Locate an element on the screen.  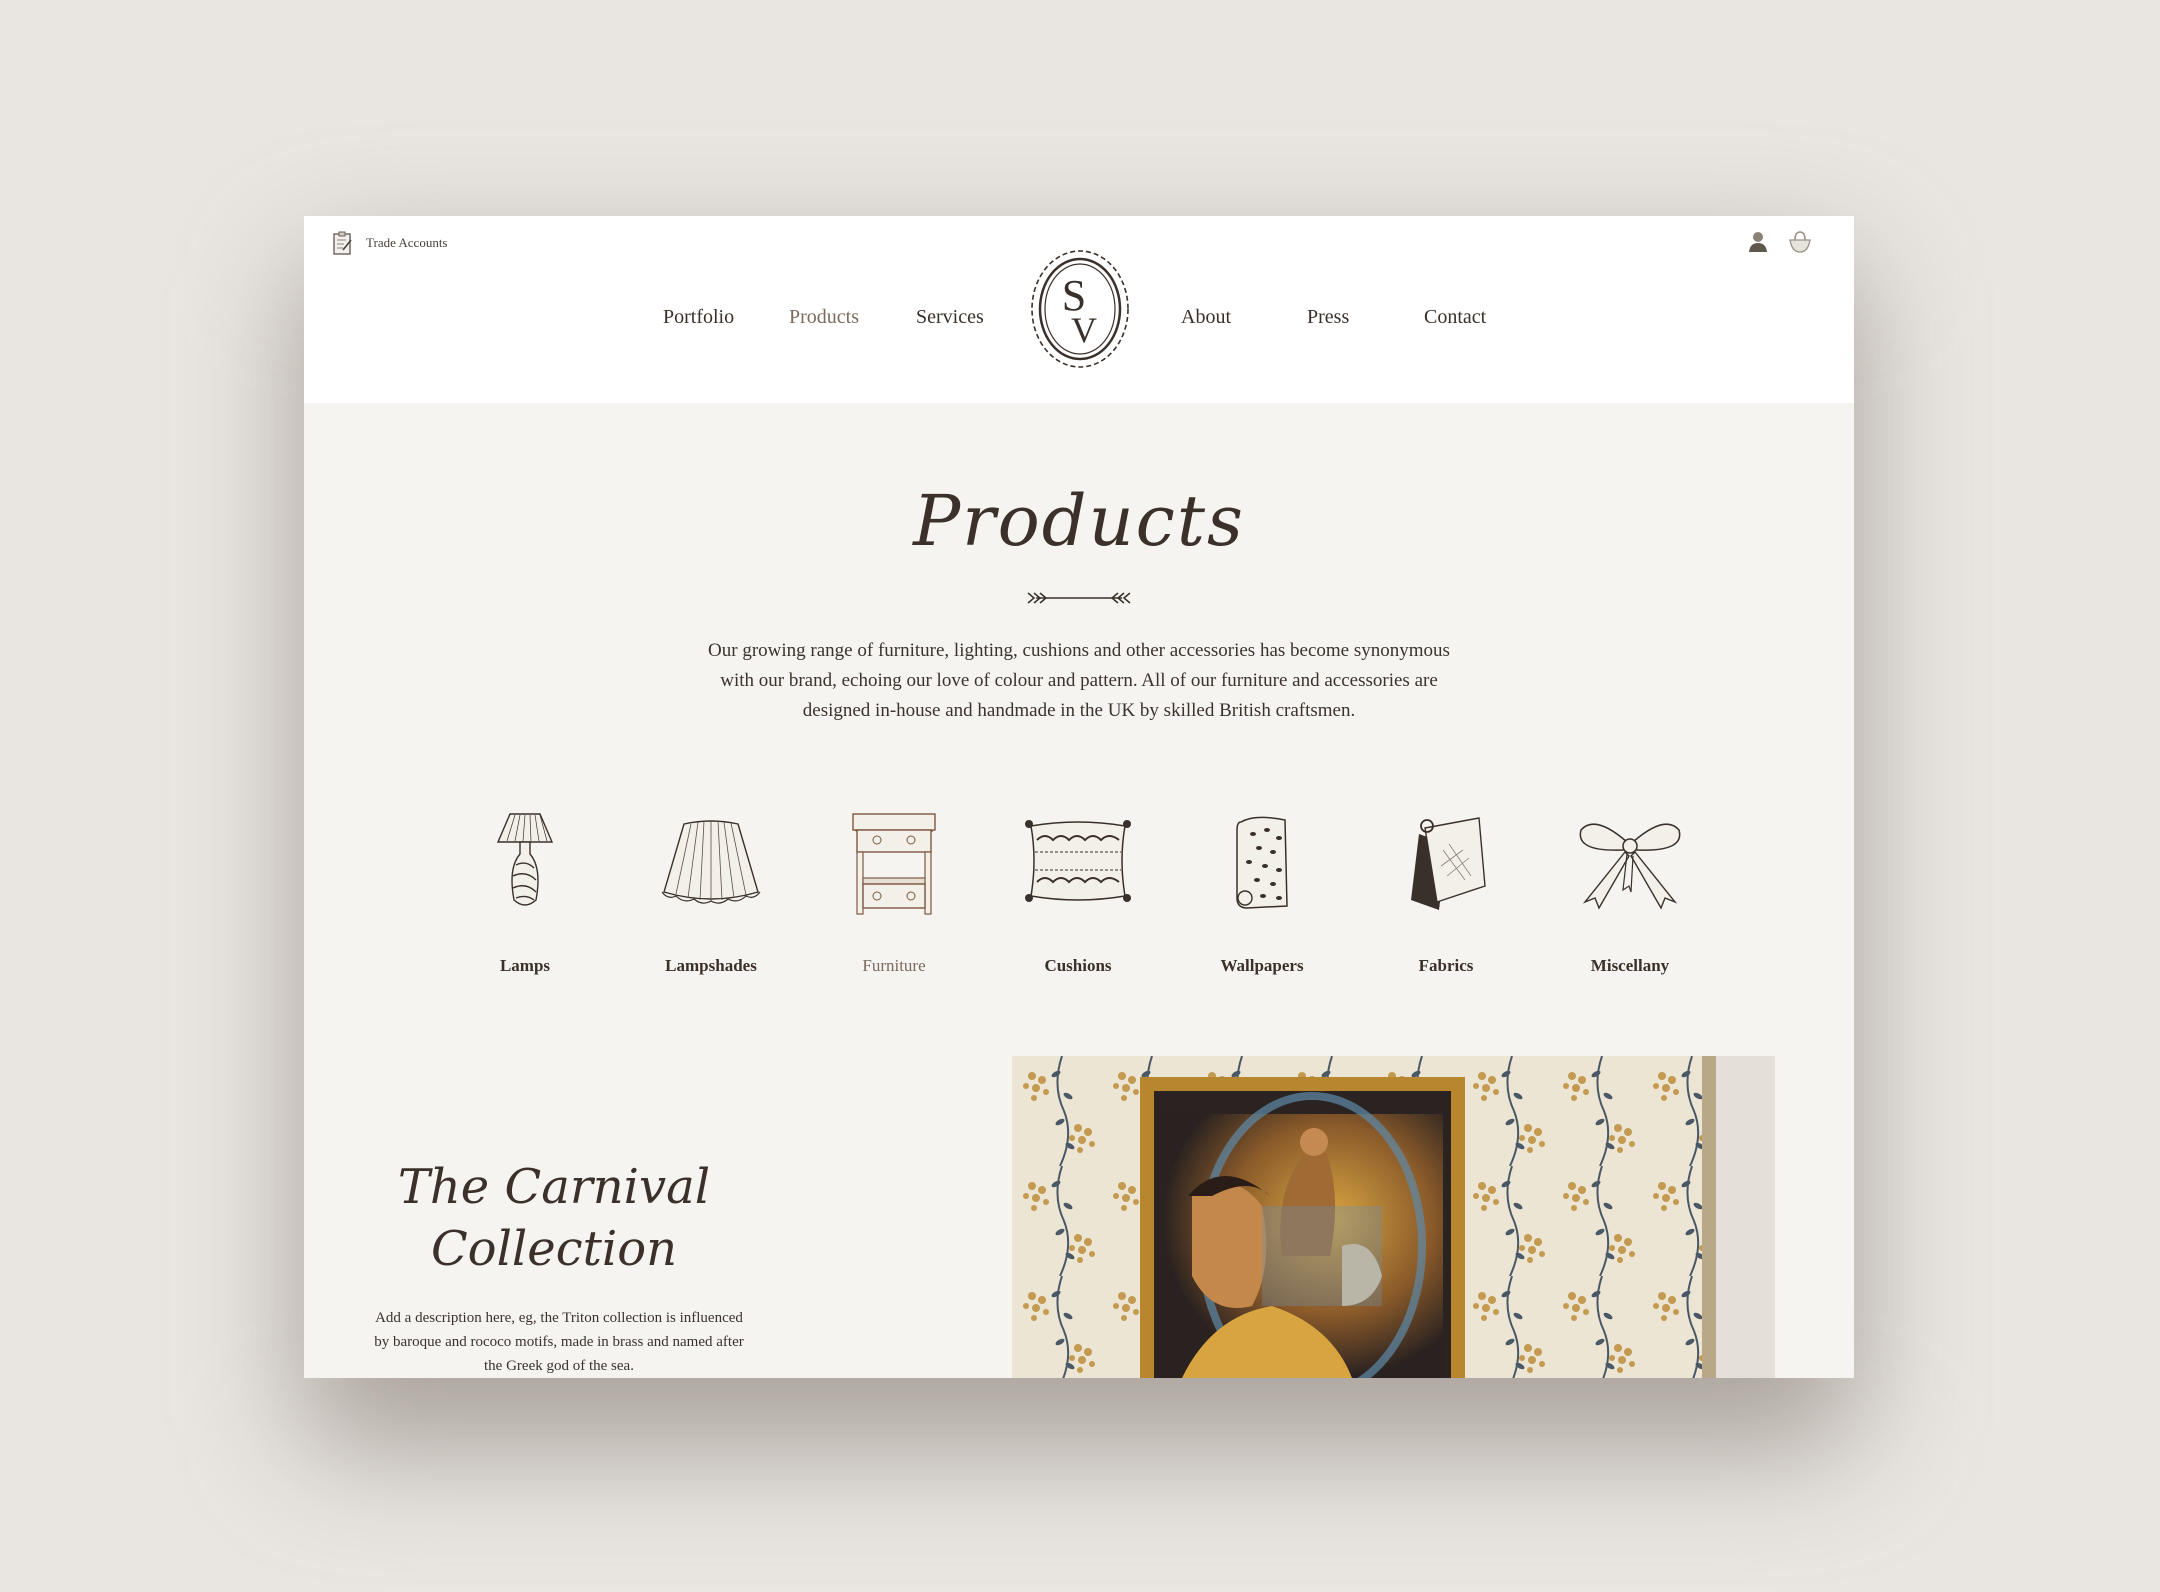
cushion-icon is located at coordinates (1078, 861).